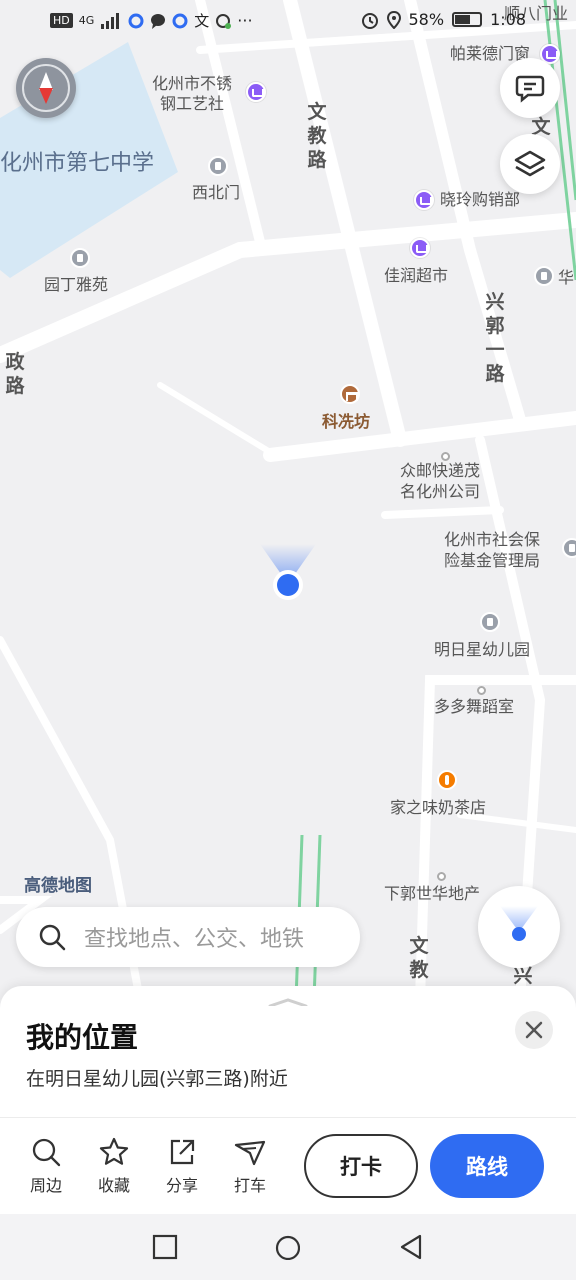  I want to click on poi-label-mingrixing: 明日星幼儿园, so click(482, 650).